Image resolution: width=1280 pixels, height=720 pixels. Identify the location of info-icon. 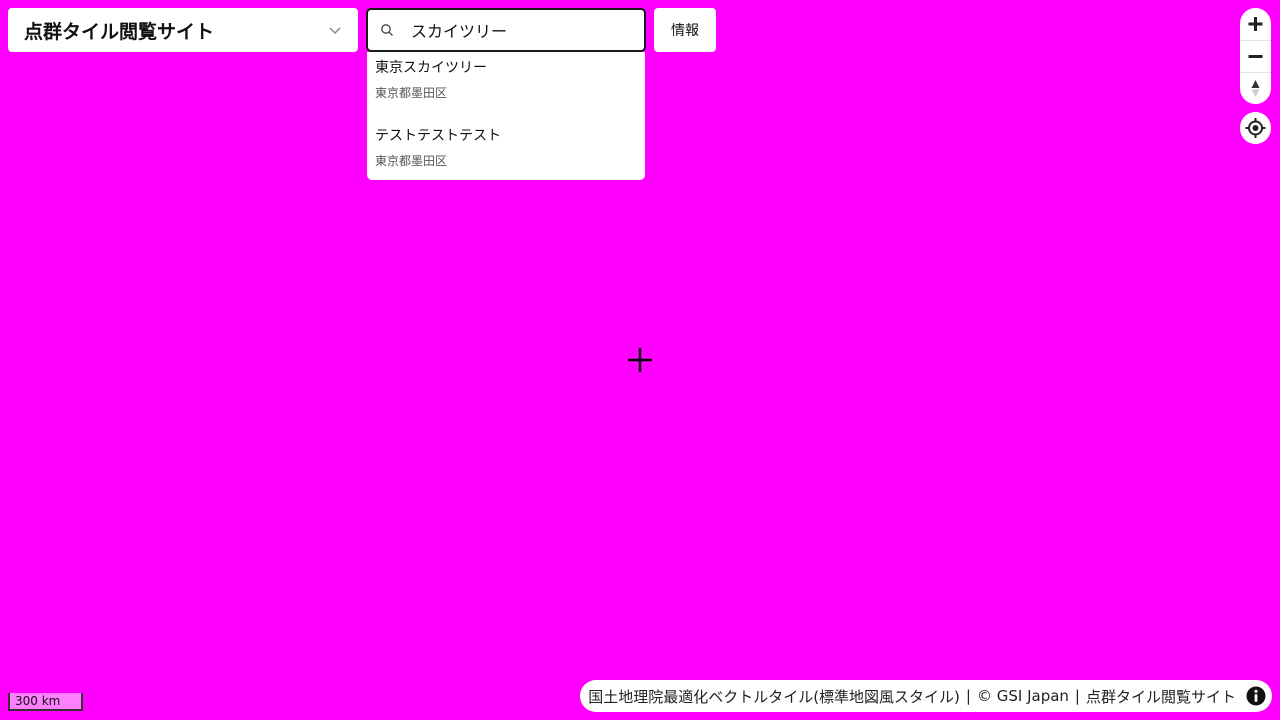
(1256, 696).